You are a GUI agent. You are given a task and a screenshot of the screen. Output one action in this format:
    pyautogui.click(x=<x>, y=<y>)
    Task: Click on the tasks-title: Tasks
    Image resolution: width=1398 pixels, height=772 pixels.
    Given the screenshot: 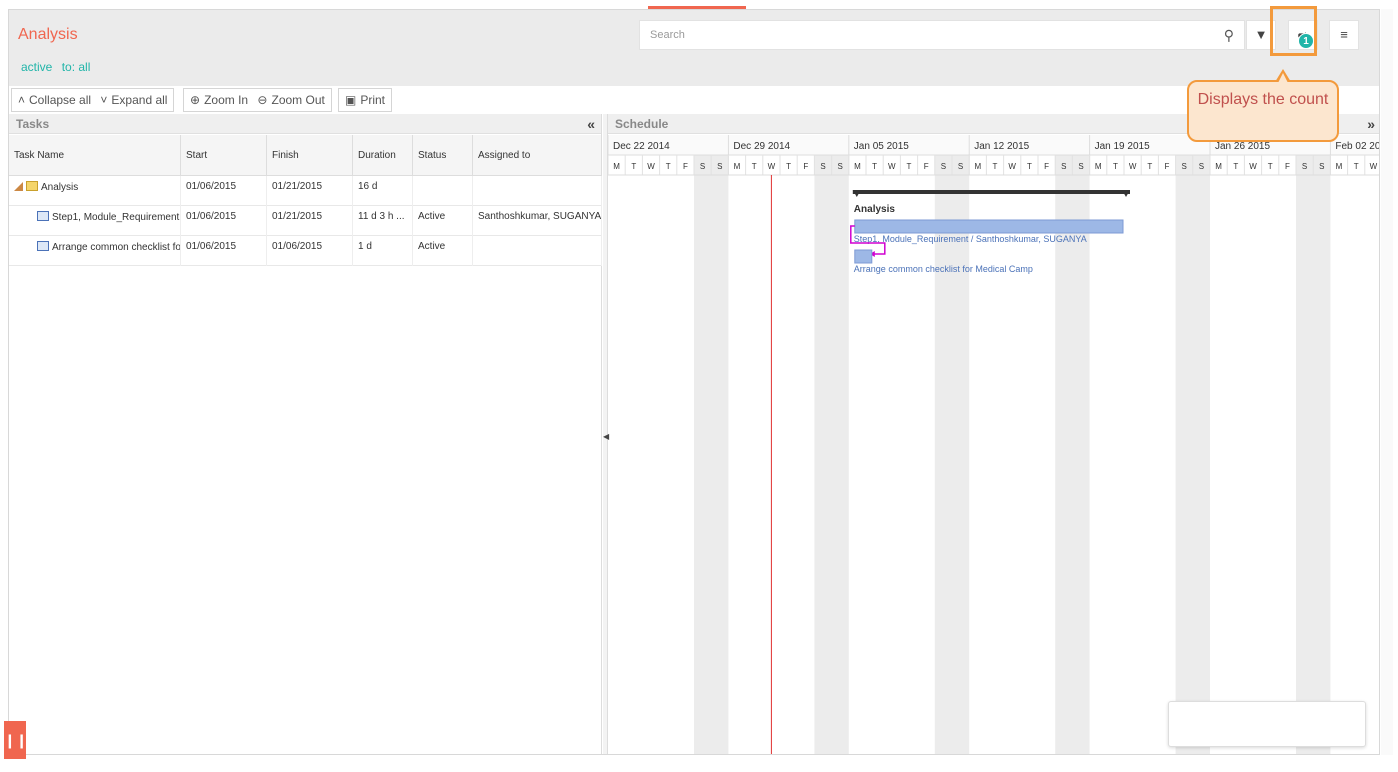 What is the action you would take?
    pyautogui.click(x=33, y=124)
    